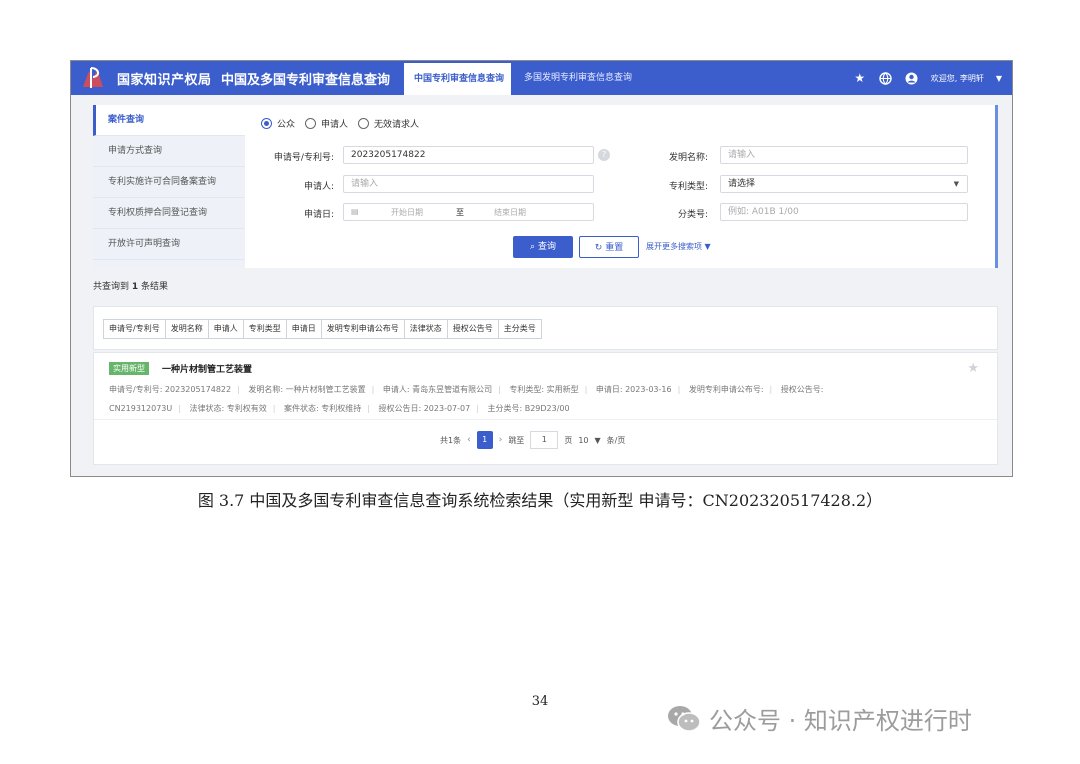  Describe the element at coordinates (484, 440) in the screenshot. I see `page-current: 1` at that location.